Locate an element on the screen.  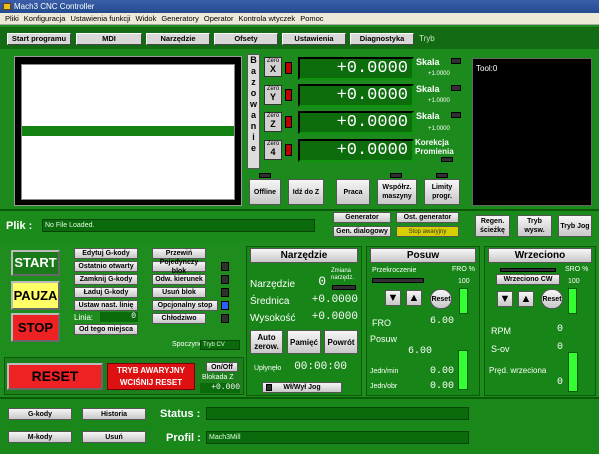
zero-x-button: Zero X is located at coordinates (273, 67).